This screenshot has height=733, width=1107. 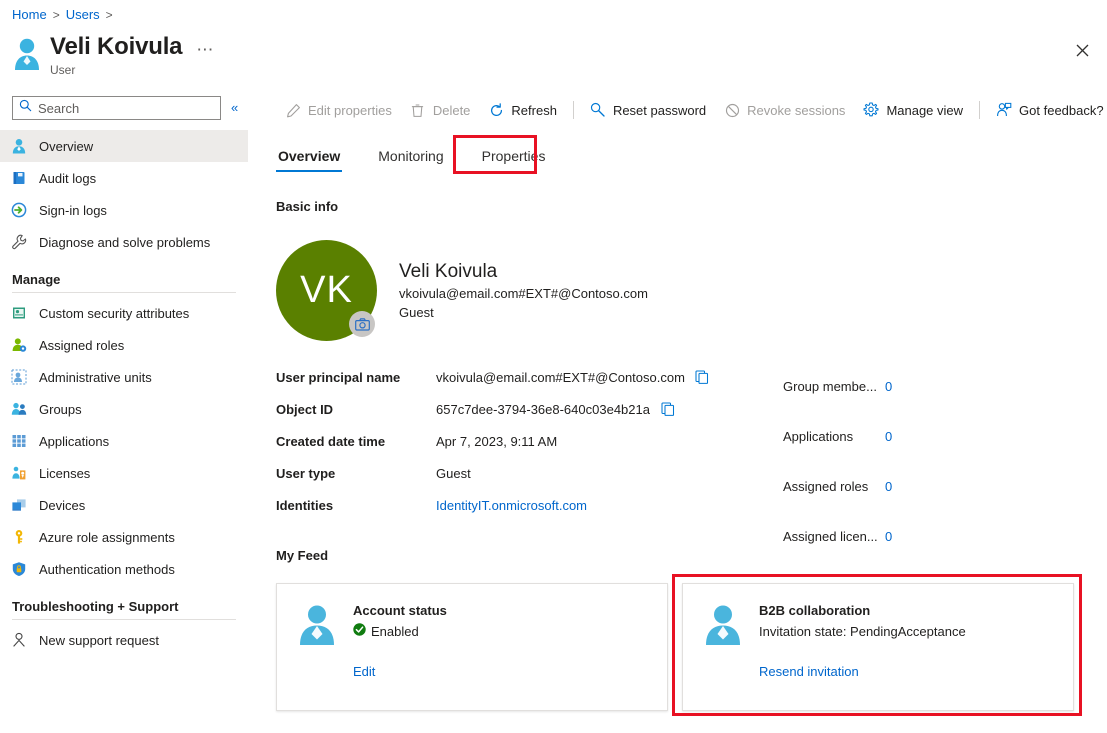 I want to click on key-icon, so click(x=19, y=537).